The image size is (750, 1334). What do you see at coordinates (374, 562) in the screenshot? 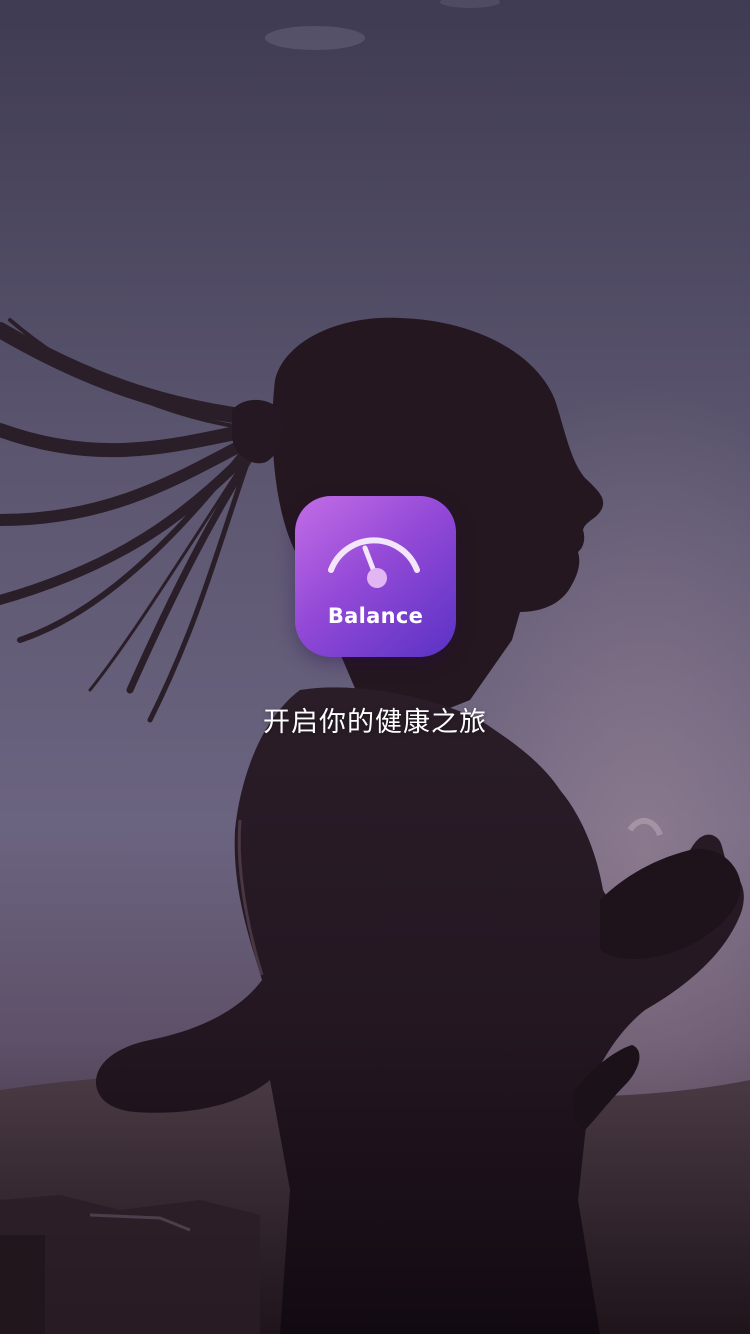
I see `gauge-icon` at bounding box center [374, 562].